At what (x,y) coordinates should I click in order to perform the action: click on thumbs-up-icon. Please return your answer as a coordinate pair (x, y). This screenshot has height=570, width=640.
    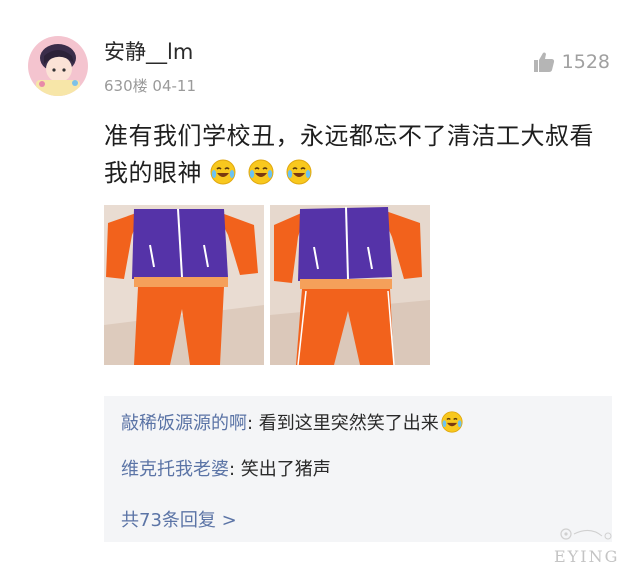
    Looking at the image, I should click on (543, 62).